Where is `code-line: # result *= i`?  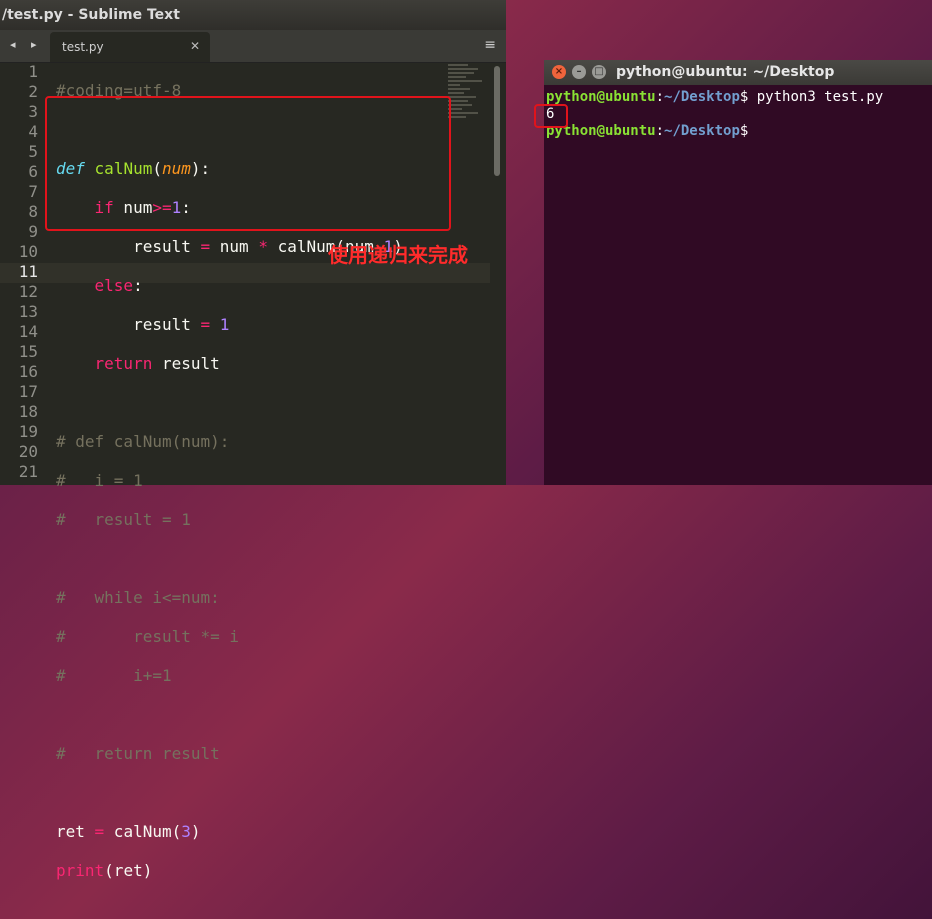 code-line: # result *= i is located at coordinates (148, 636).